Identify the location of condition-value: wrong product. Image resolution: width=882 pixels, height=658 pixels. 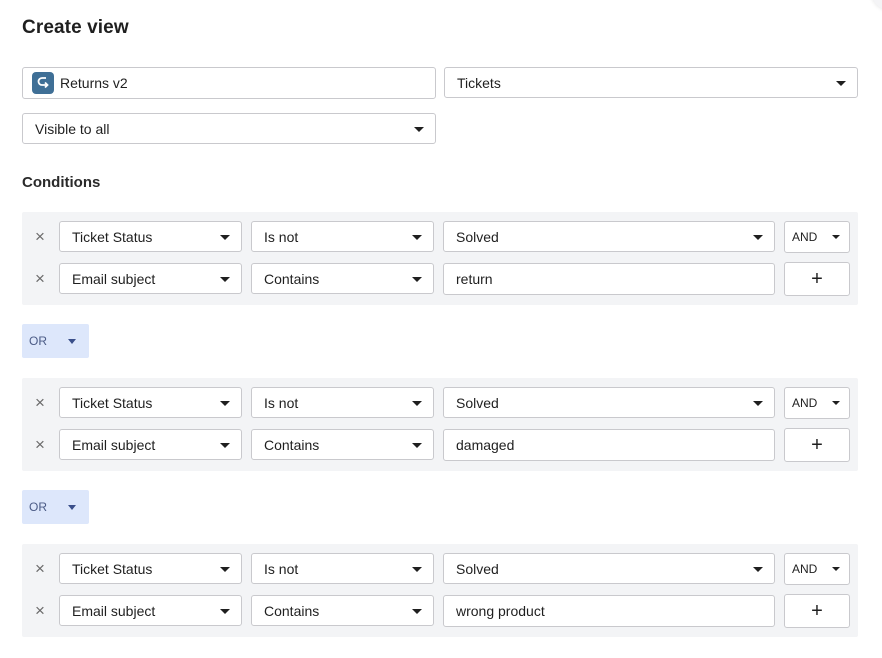
(500, 611).